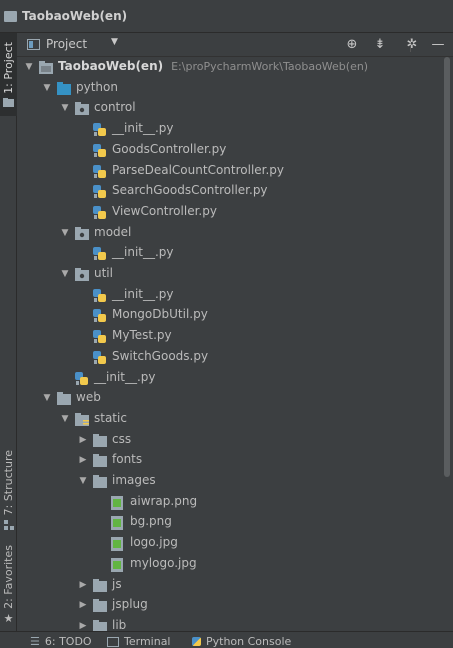 The height and width of the screenshot is (648, 453). I want to click on tree-item-label: static, so click(110, 418).